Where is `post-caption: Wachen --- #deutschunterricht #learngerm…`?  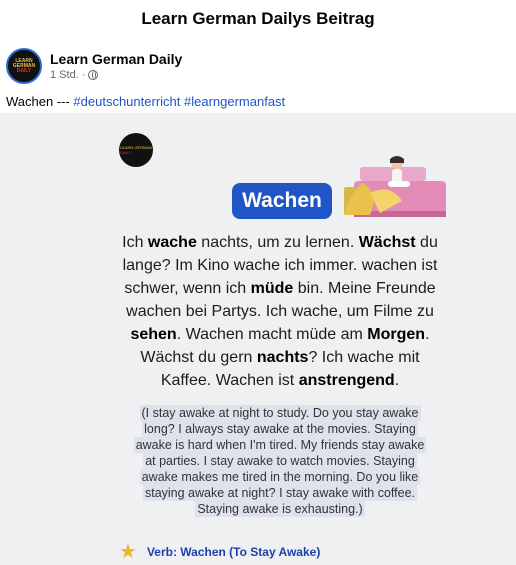 post-caption: Wachen --- #deutschunterricht #learngerm… is located at coordinates (258, 102).